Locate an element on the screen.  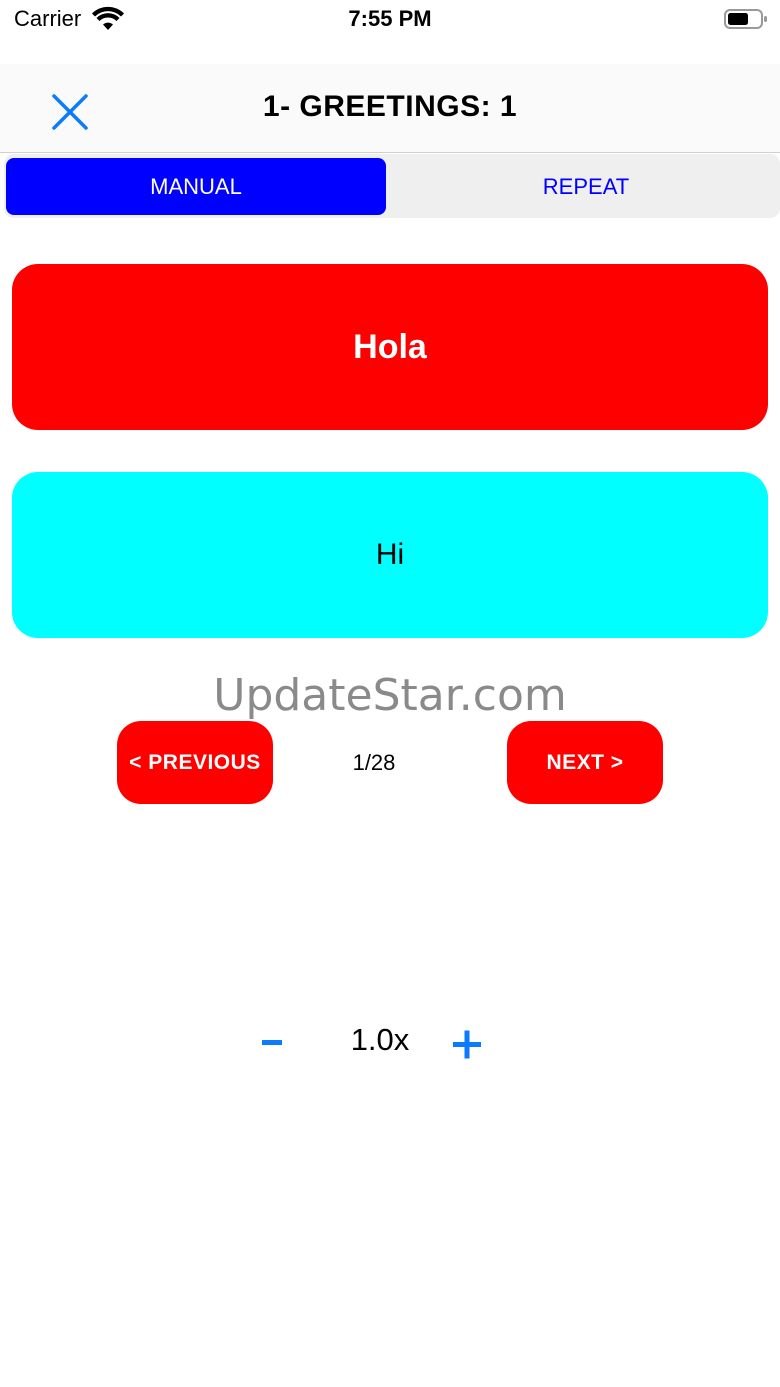
minus-icon is located at coordinates (272, 1042).